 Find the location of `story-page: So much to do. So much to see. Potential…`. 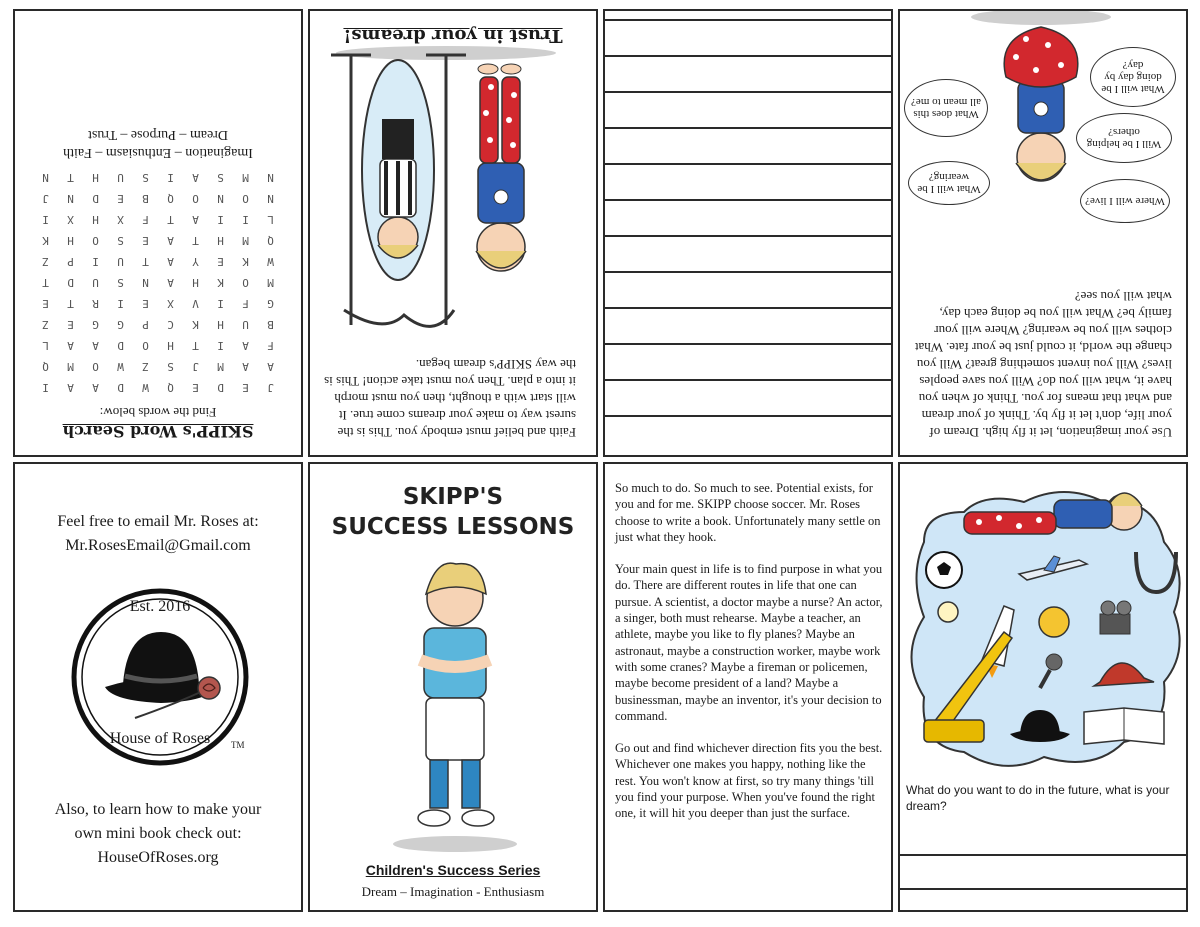

story-page: So much to do. So much to see. Potential… is located at coordinates (748, 687).